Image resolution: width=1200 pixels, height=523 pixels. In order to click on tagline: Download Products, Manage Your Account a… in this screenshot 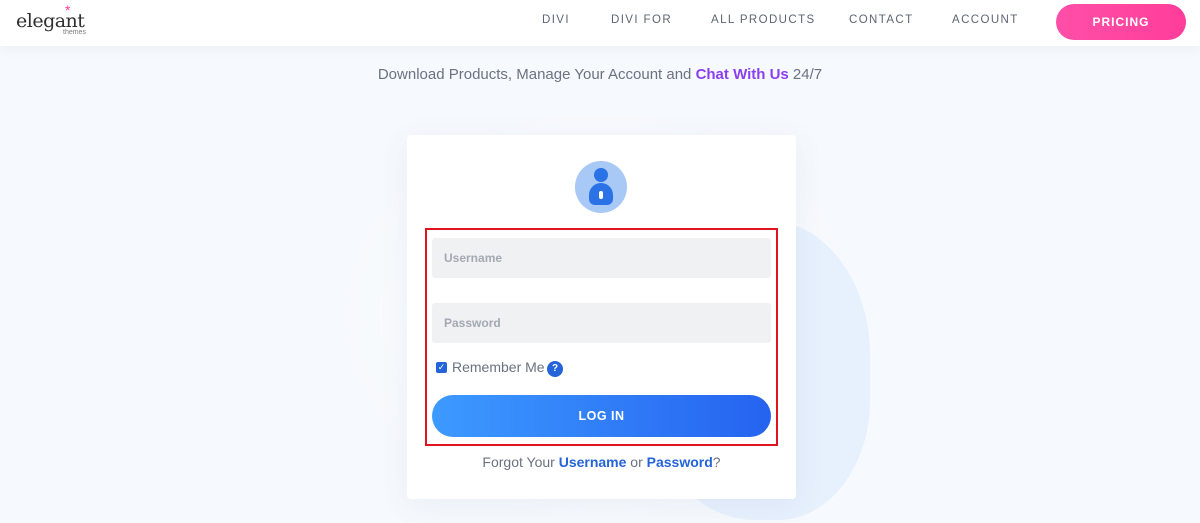, I will do `click(600, 74)`.